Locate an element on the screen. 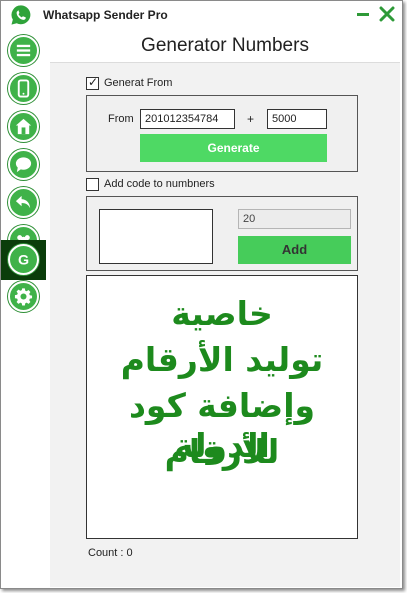 This screenshot has width=407, height=593. phone-icon is located at coordinates (23, 88).